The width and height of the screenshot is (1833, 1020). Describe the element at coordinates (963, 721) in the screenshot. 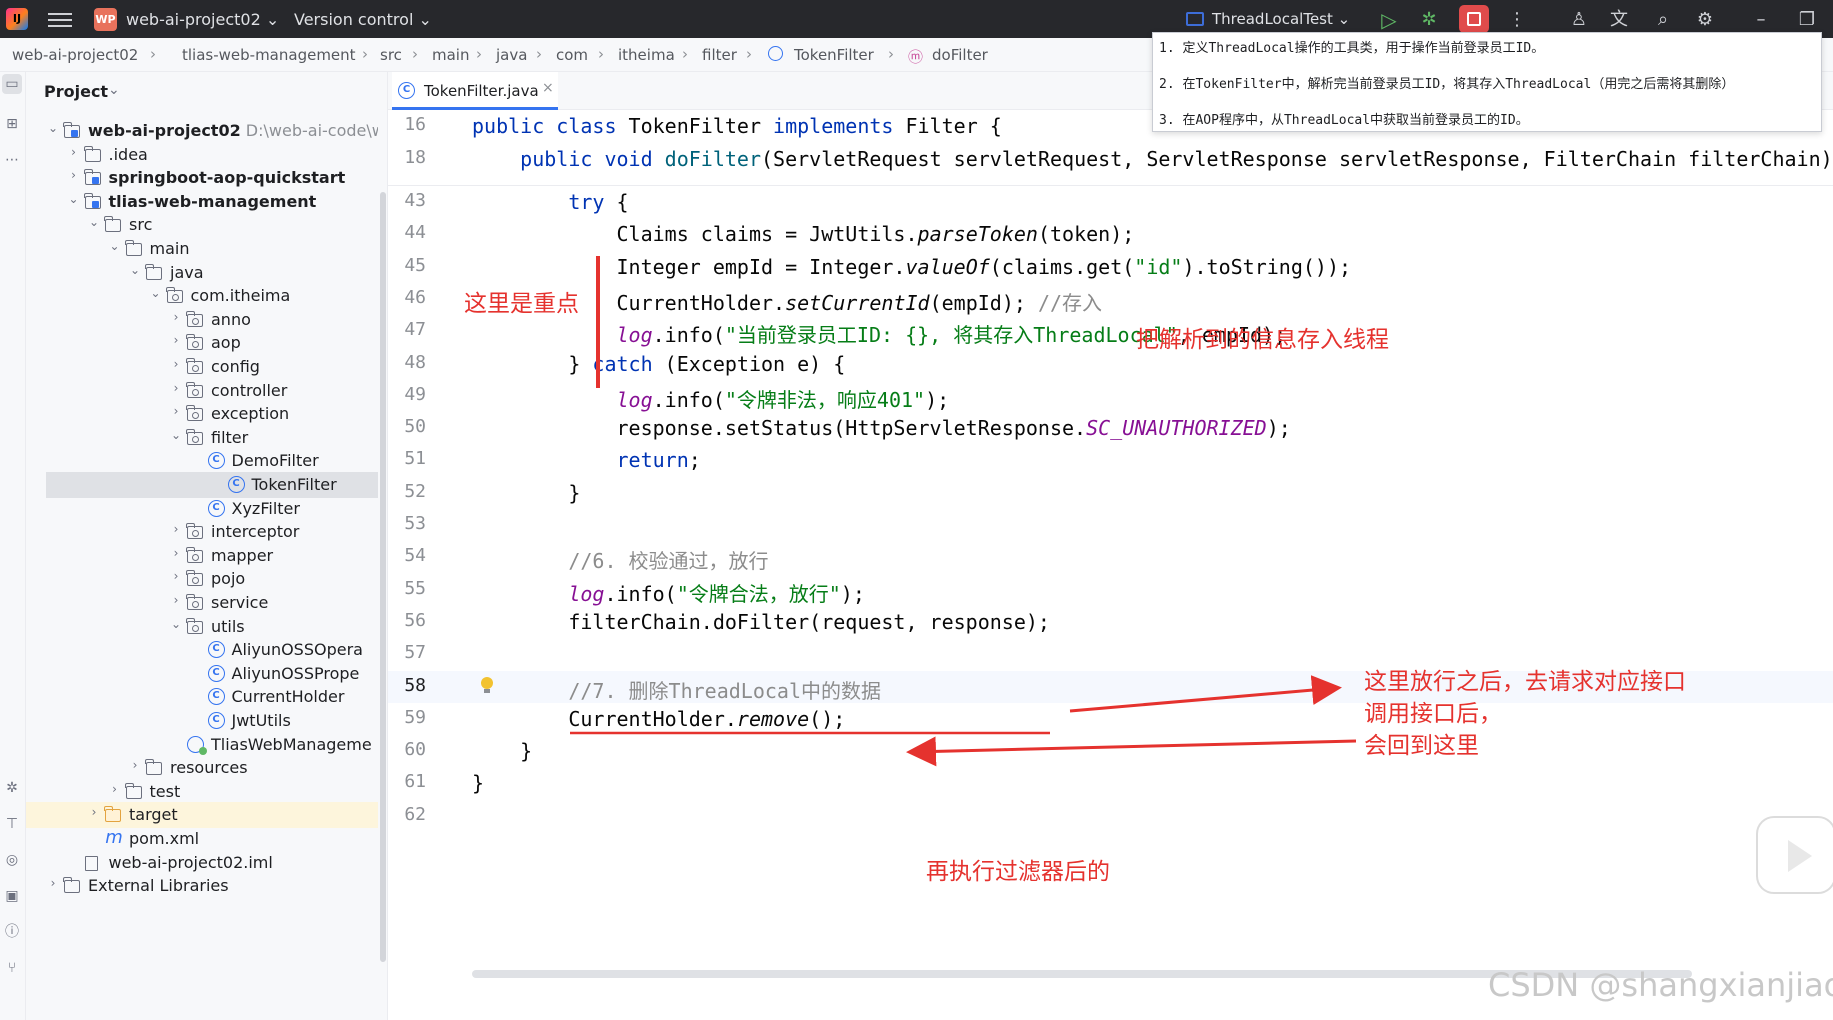

I see `annotation-arrows` at that location.